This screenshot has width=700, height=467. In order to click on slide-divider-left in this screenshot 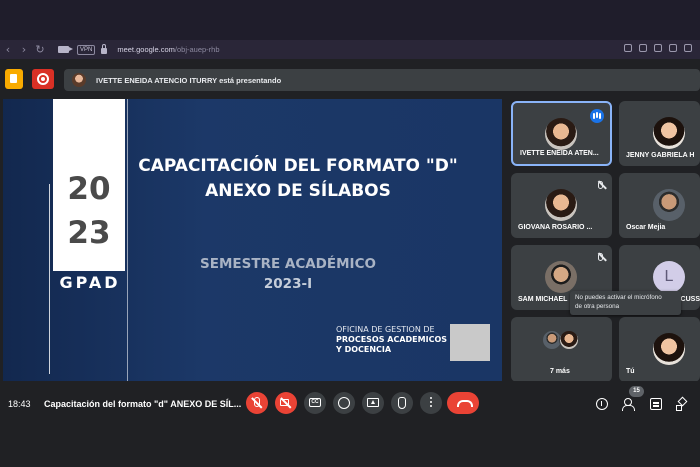, I will do `click(49, 279)`.